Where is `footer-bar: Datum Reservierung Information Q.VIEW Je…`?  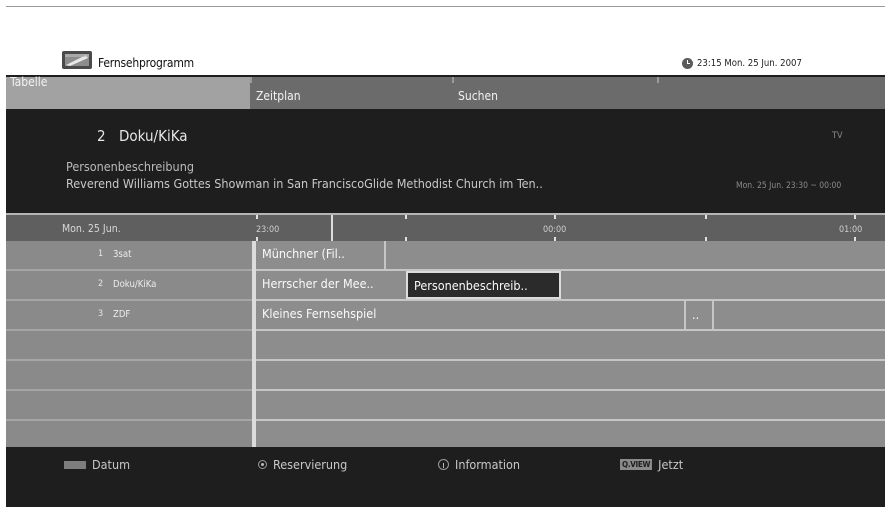
footer-bar: Datum Reservierung Information Q.VIEW Je… is located at coordinates (445, 477).